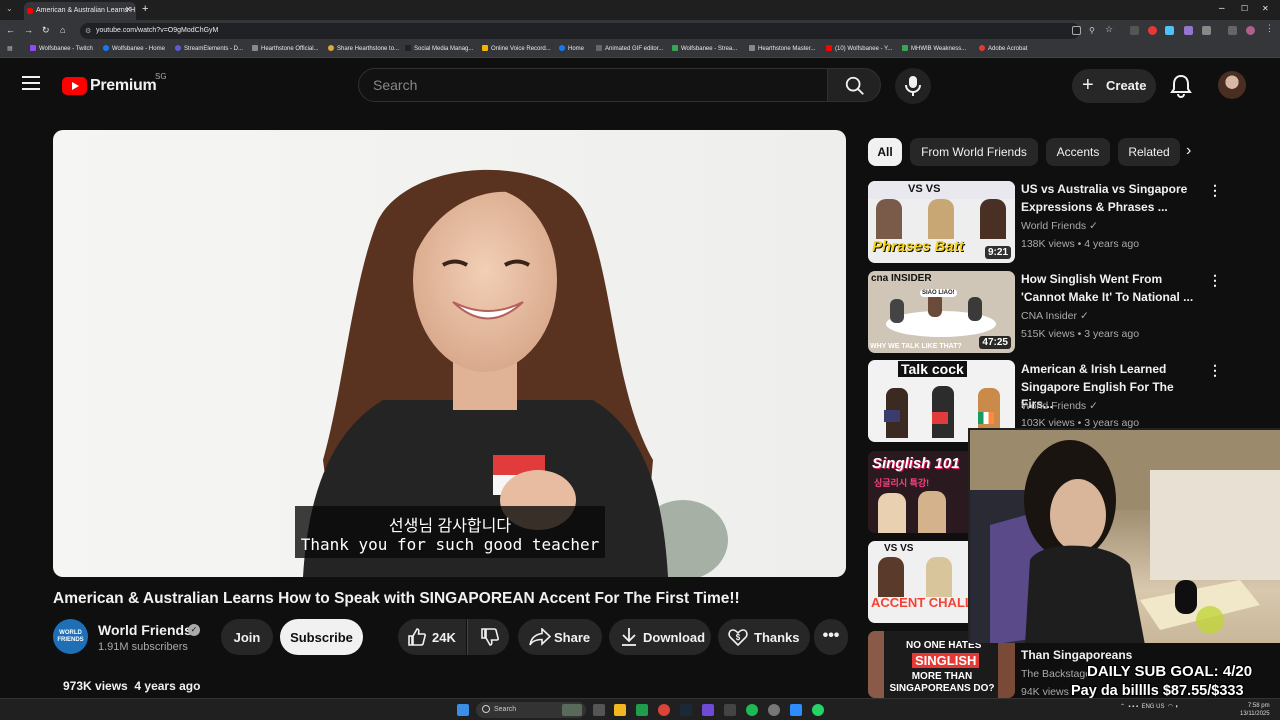 The image size is (1280, 720). I want to click on spreadsheet-app-icon, so click(642, 710).